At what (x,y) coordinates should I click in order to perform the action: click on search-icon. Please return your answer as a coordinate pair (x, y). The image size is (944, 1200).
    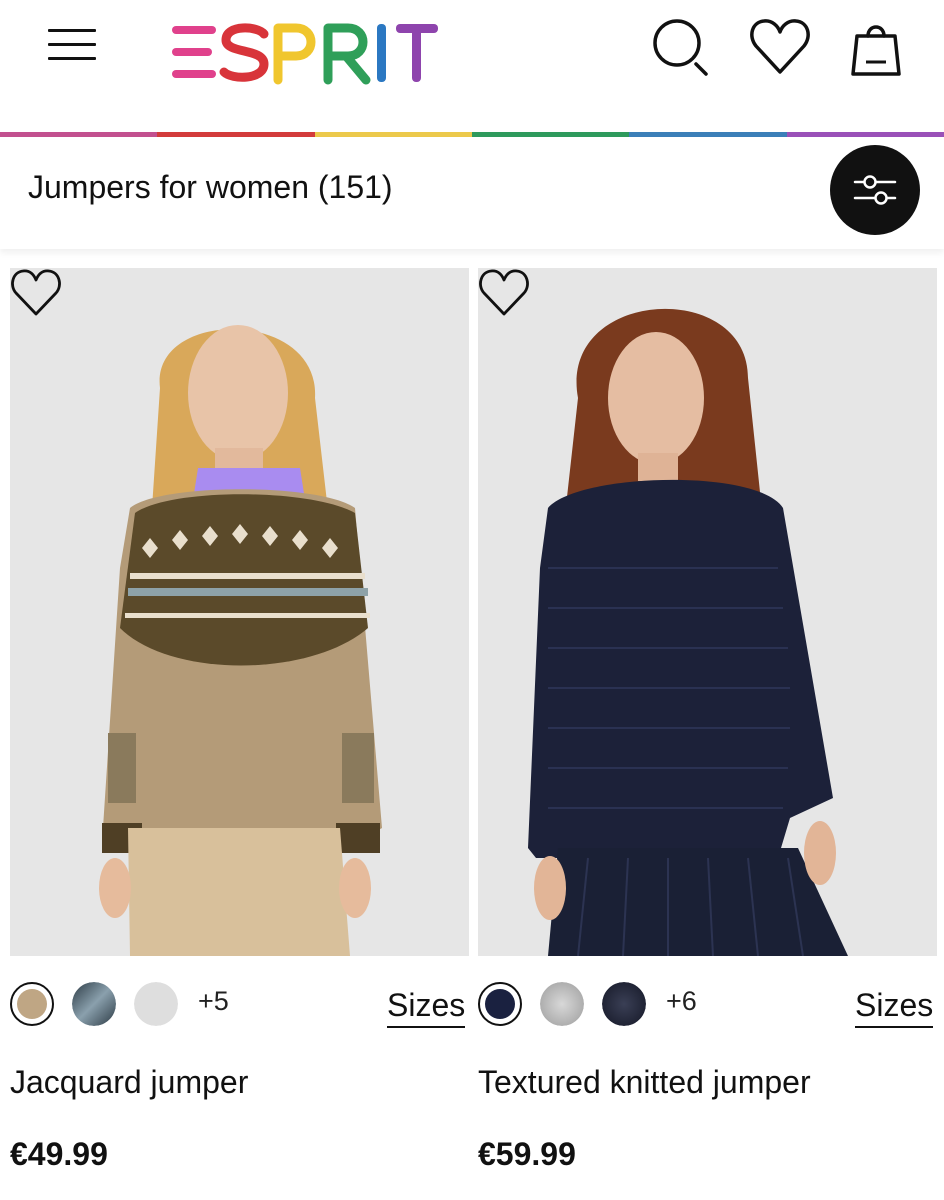
    Looking at the image, I should click on (680, 46).